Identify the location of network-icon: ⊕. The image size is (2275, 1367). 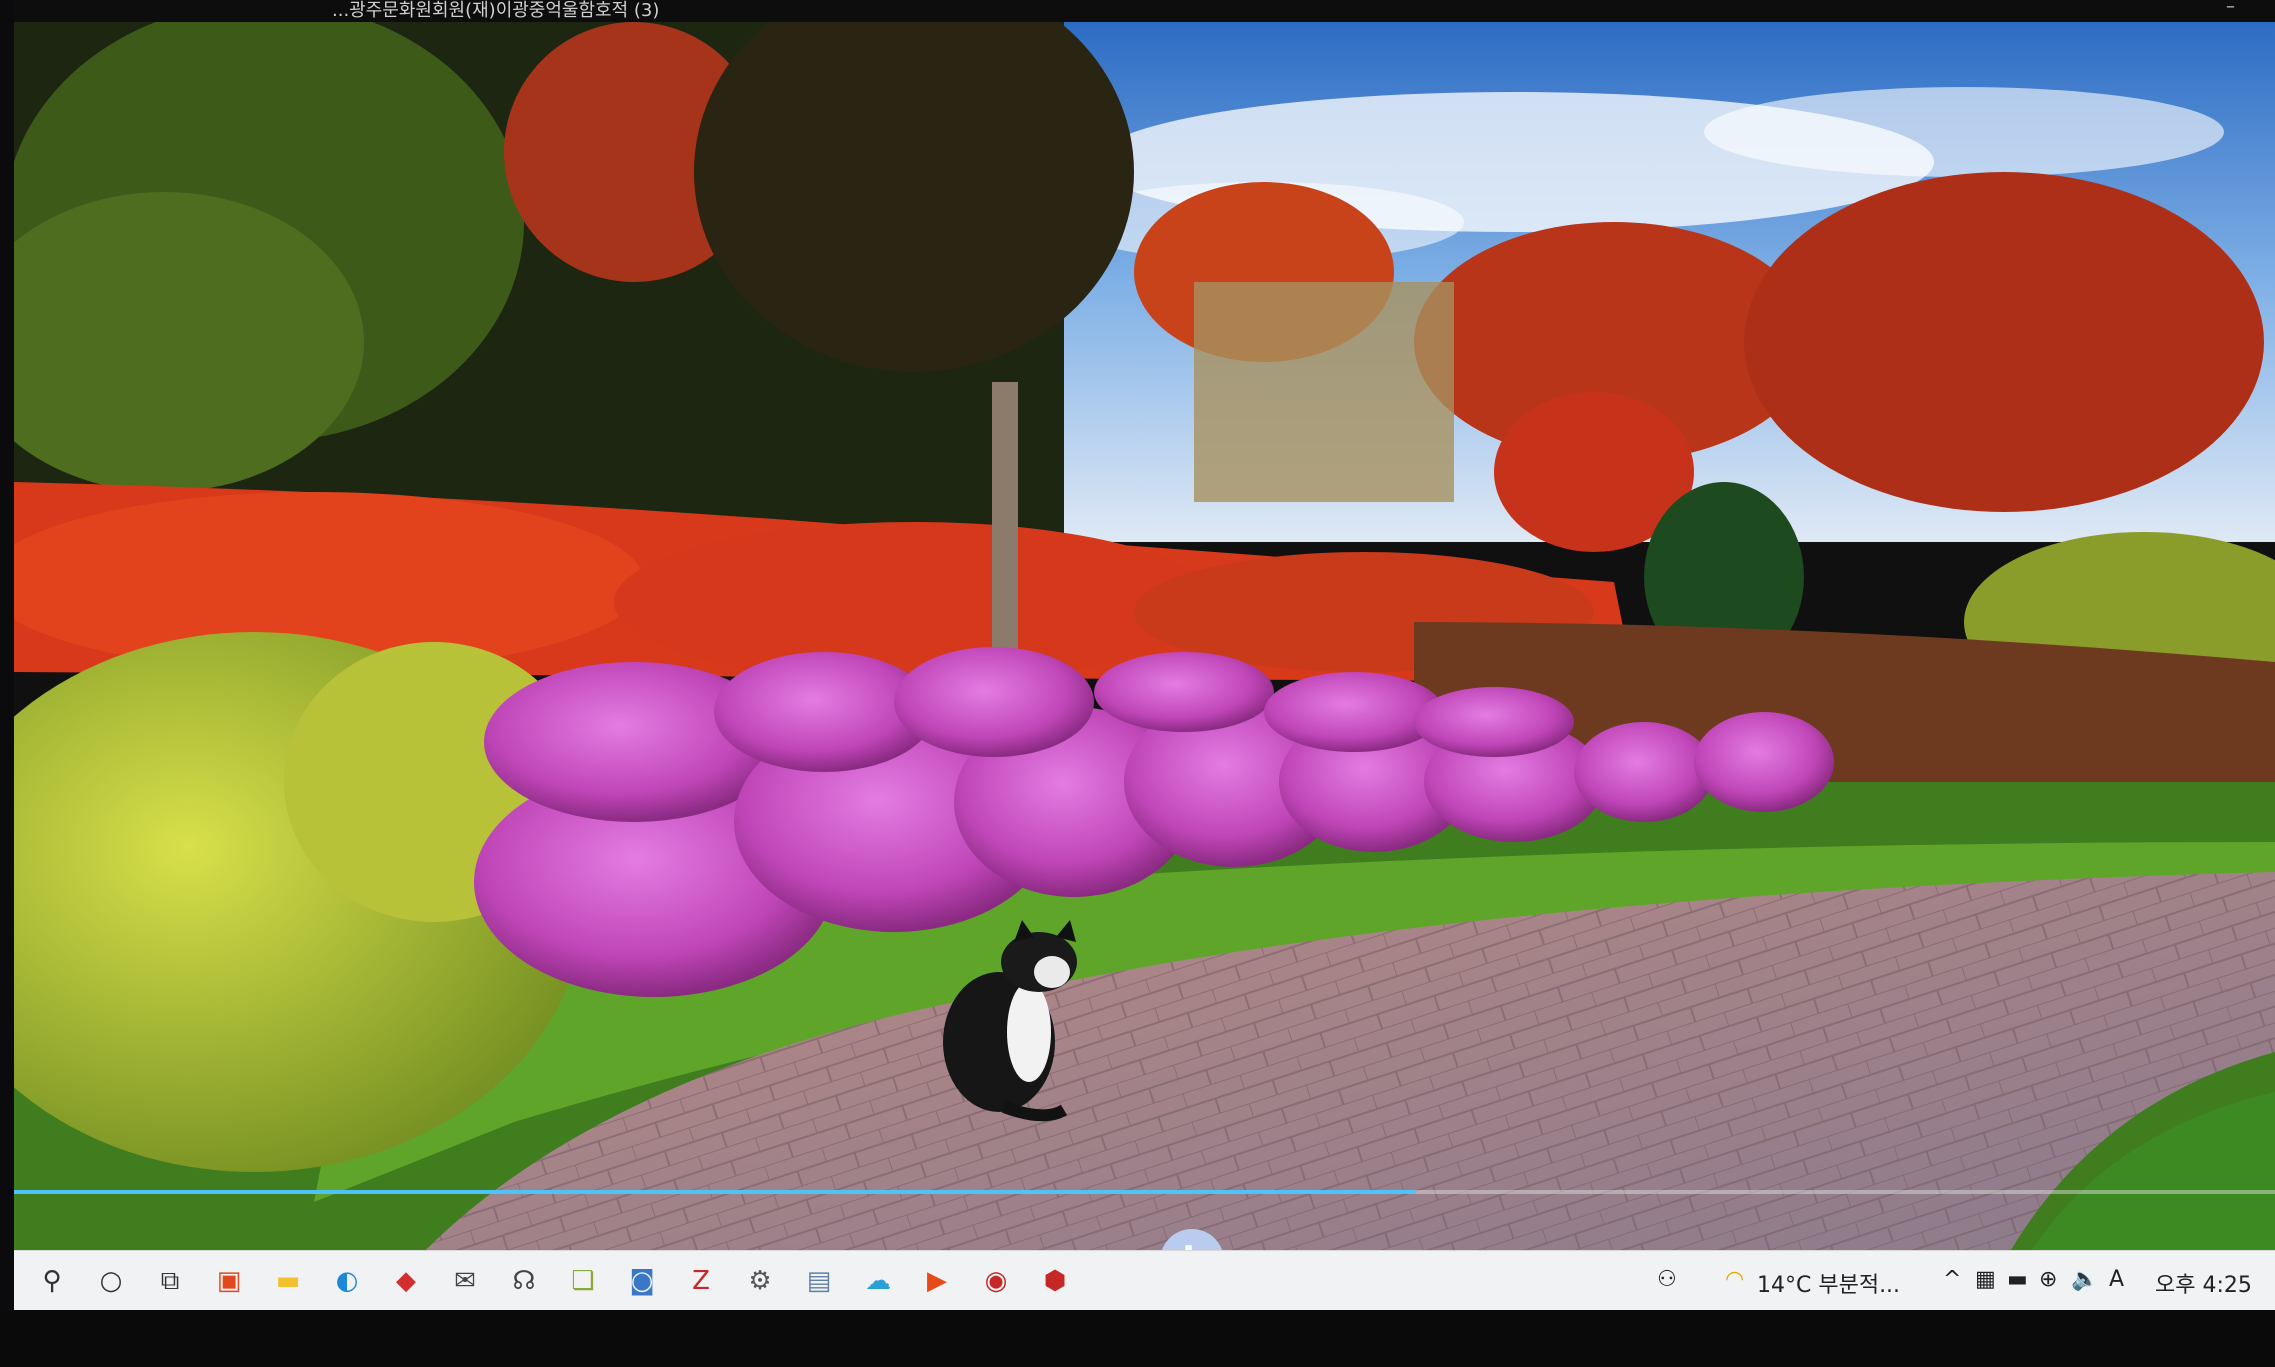
(2048, 1279).